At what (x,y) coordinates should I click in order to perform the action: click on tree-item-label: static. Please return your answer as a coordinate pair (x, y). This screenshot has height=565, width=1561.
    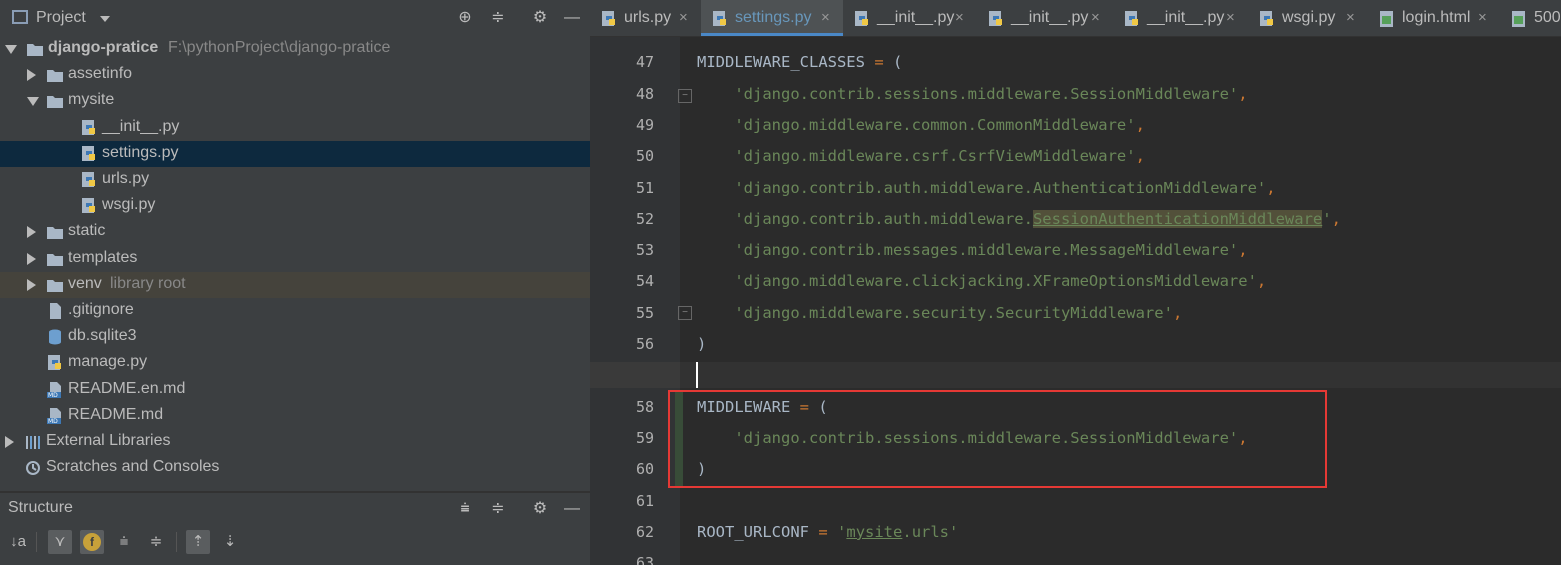
    Looking at the image, I should click on (87, 231).